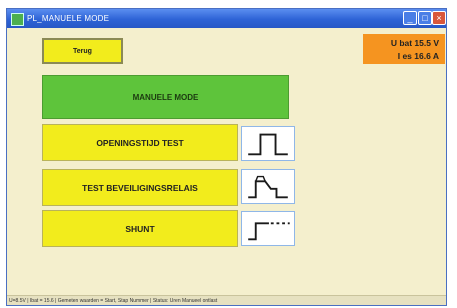  I want to click on app-icon, so click(17, 19).